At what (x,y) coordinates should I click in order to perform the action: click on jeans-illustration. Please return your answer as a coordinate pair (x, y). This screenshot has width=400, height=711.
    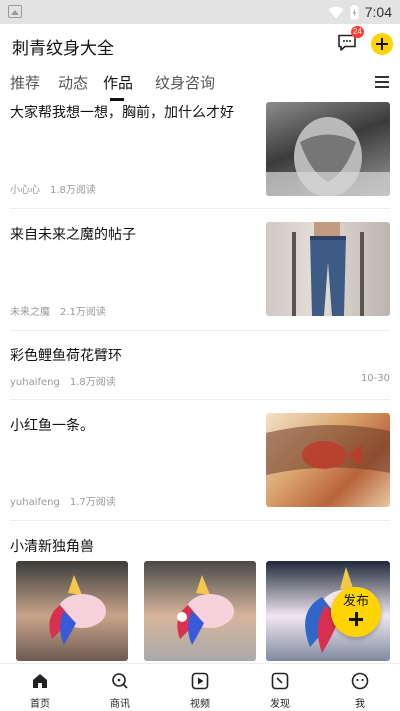
    Looking at the image, I should click on (328, 269).